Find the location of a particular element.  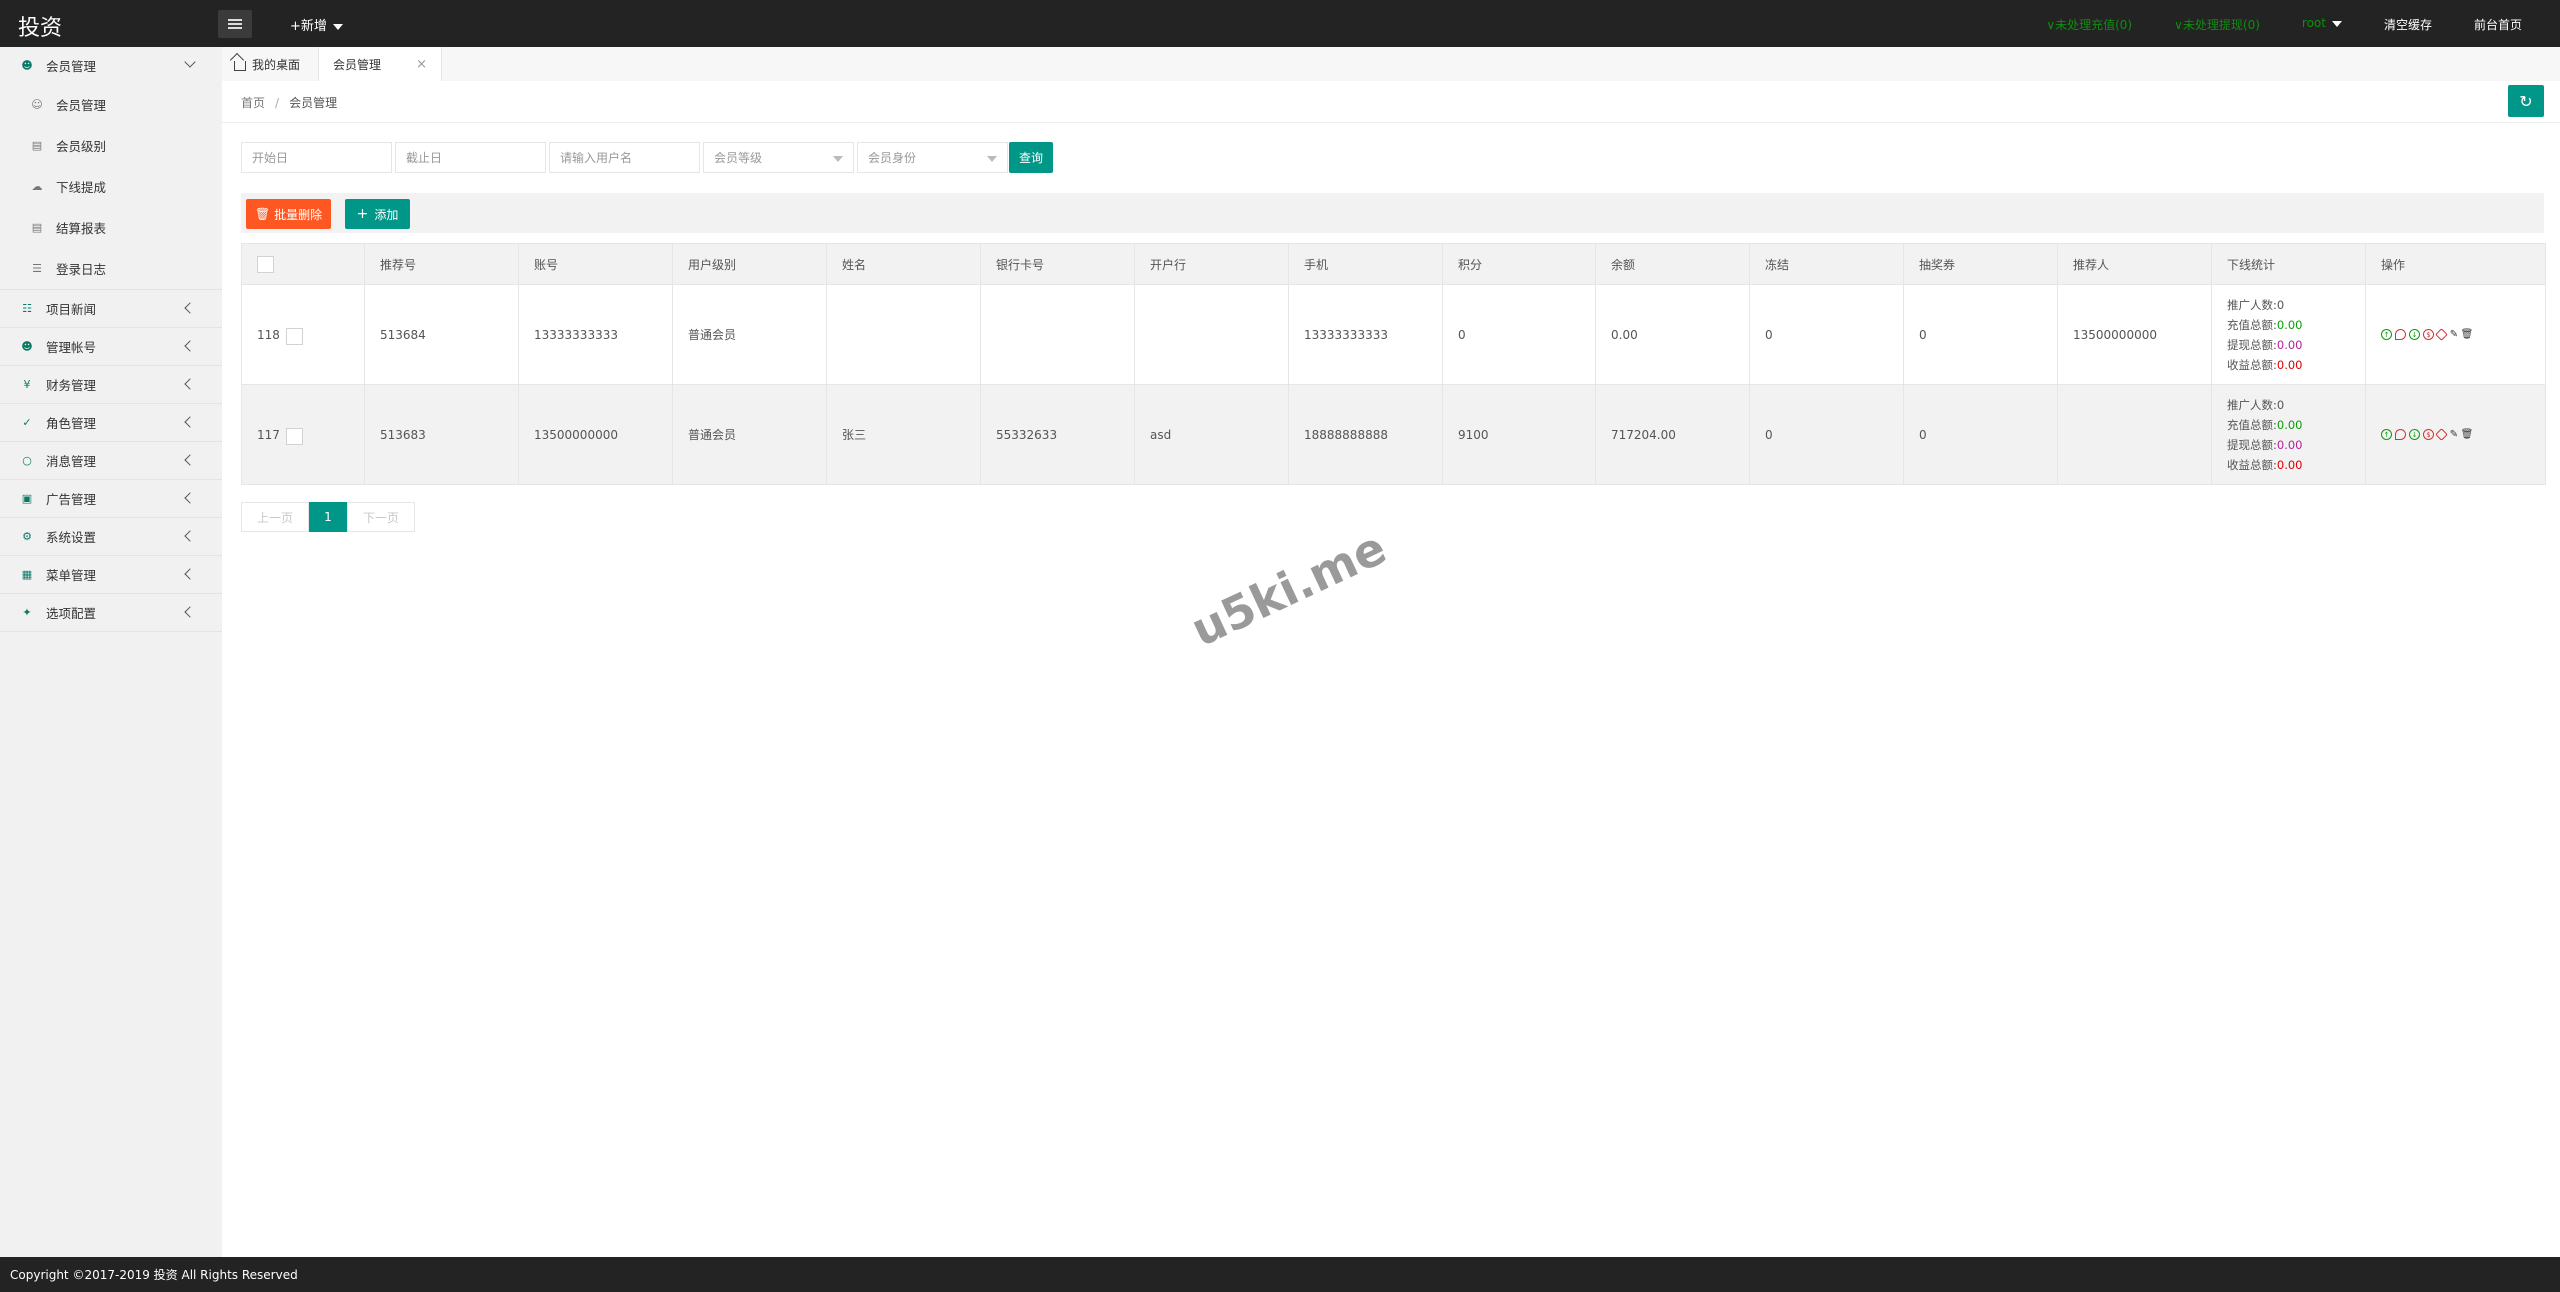

sidebar-subitem-label: 下线提成 is located at coordinates (81, 187).